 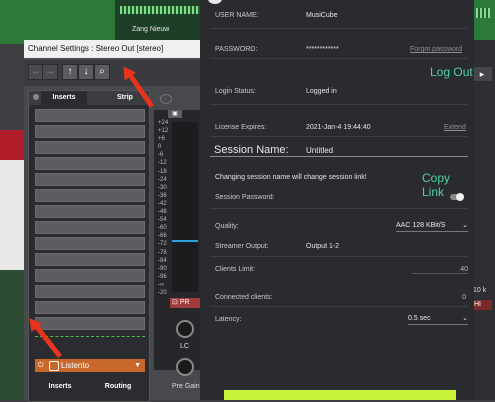 What do you see at coordinates (162, 252) in the screenshot?
I see `meter-tick-label: -78` at bounding box center [162, 252].